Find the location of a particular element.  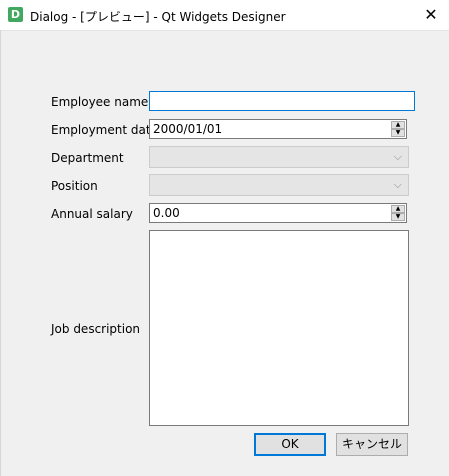

close-icon: ✕ is located at coordinates (431, 15).